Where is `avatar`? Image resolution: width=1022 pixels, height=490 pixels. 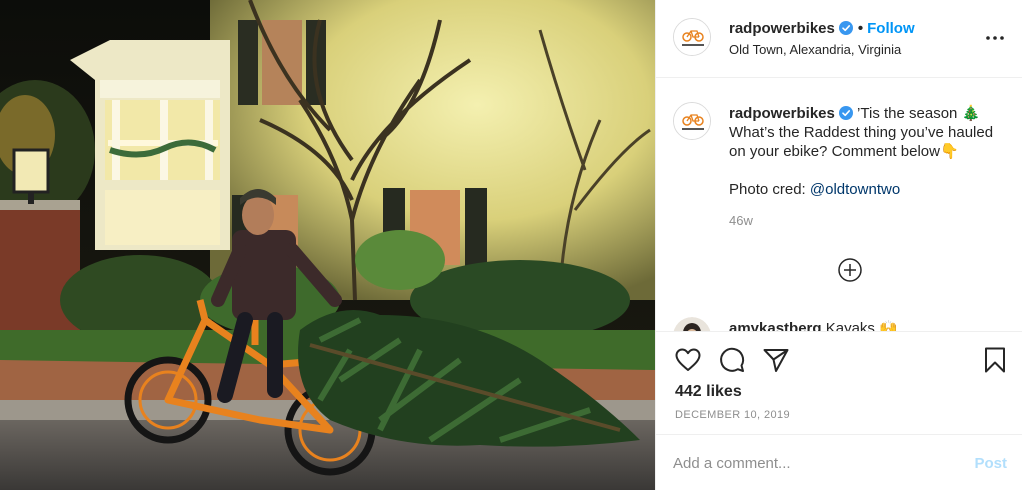 avatar is located at coordinates (692, 37).